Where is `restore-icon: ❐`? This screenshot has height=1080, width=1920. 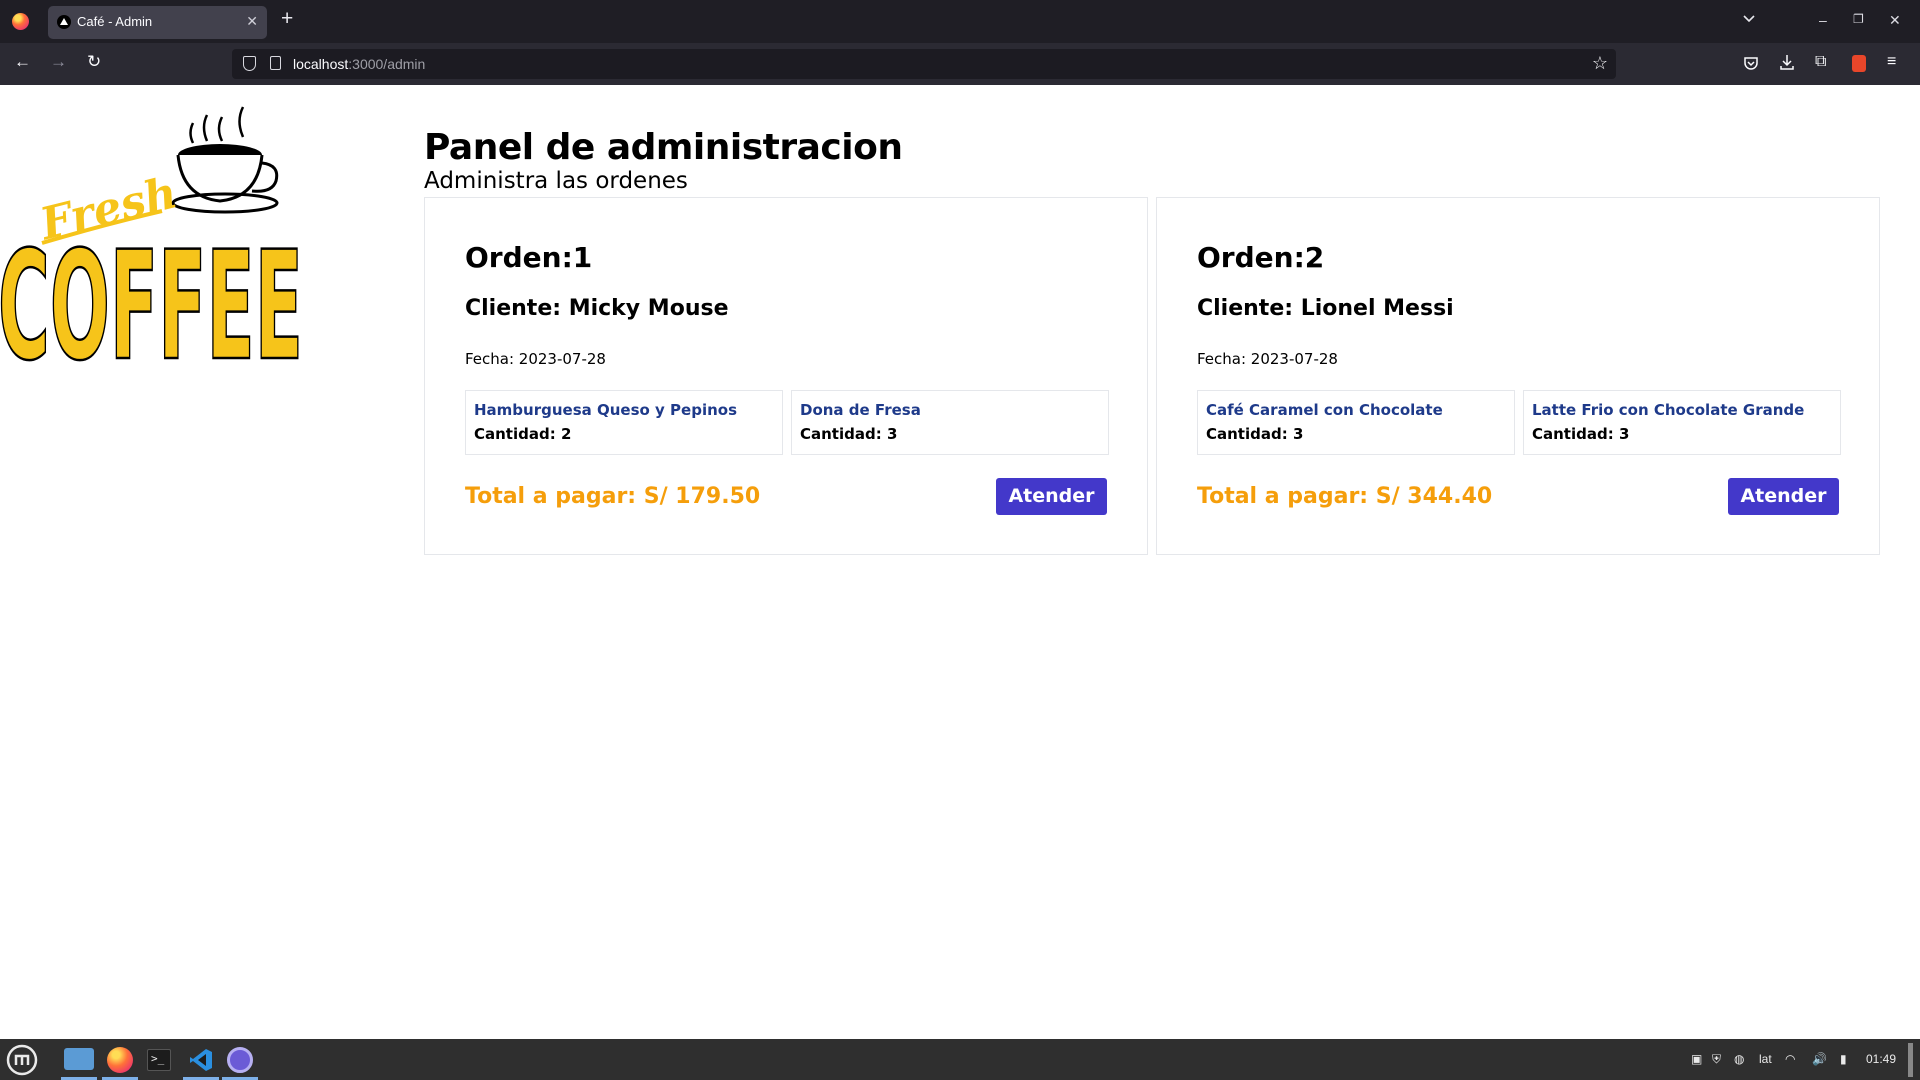 restore-icon: ❐ is located at coordinates (1858, 19).